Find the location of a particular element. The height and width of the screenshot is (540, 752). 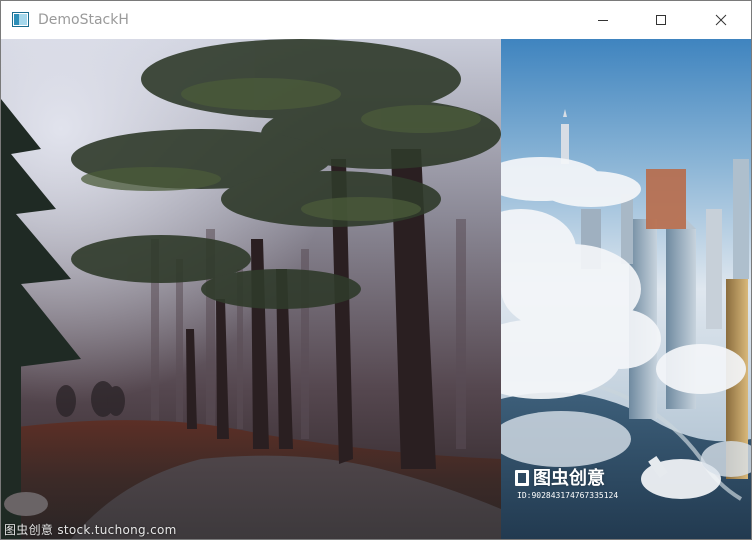

left-watermark: 图虫创意 stock.tuchong.com is located at coordinates (90, 530).